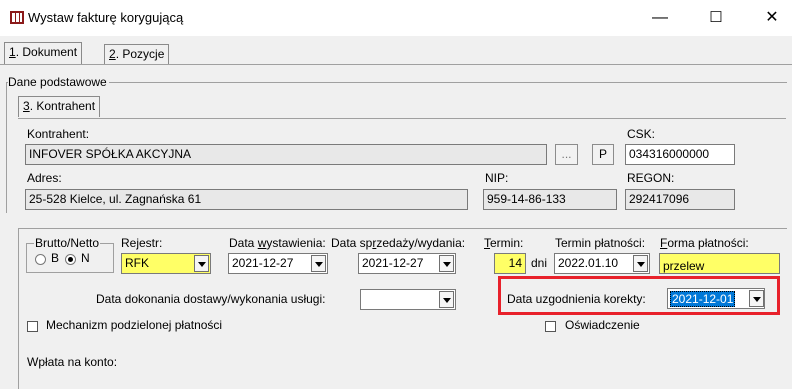 The height and width of the screenshot is (389, 792). Describe the element at coordinates (142, 243) in the screenshot. I see `rejestr-label: Rejestr:` at that location.